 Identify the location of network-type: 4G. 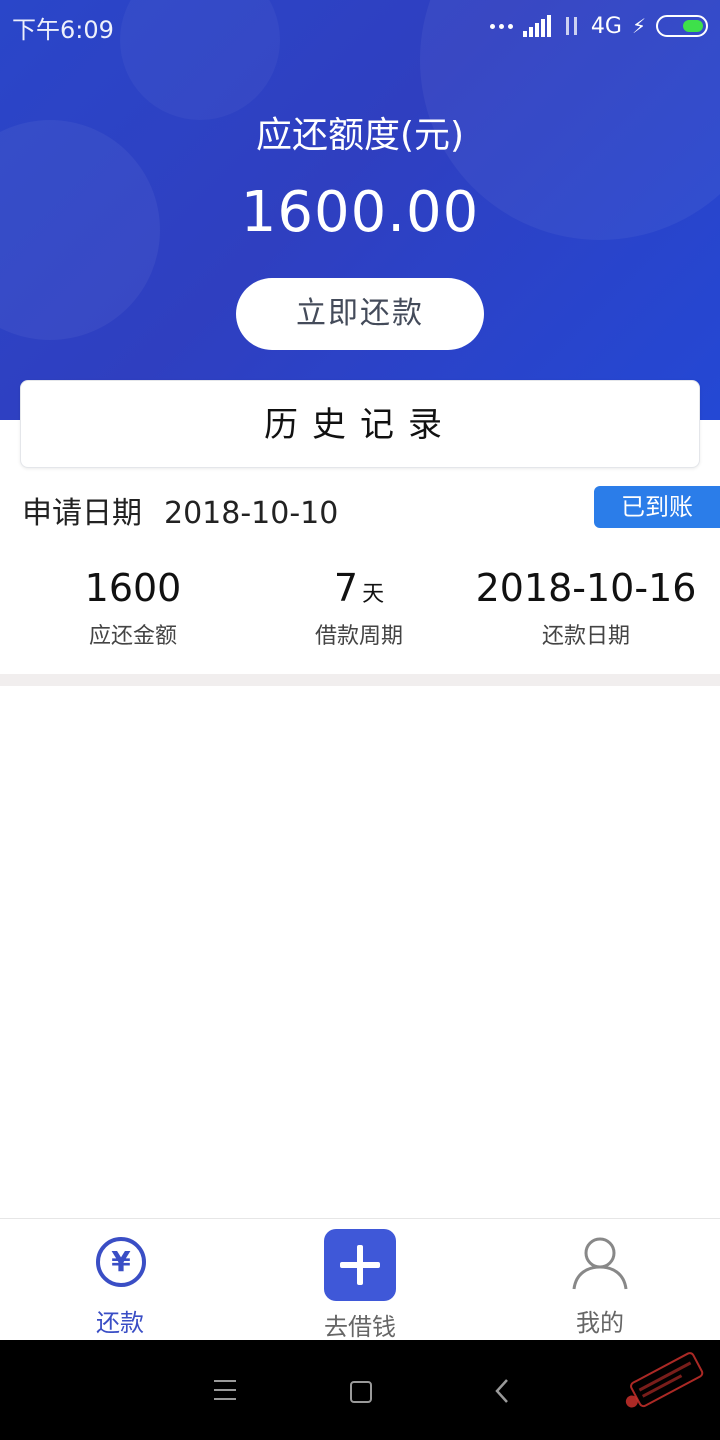
(606, 26).